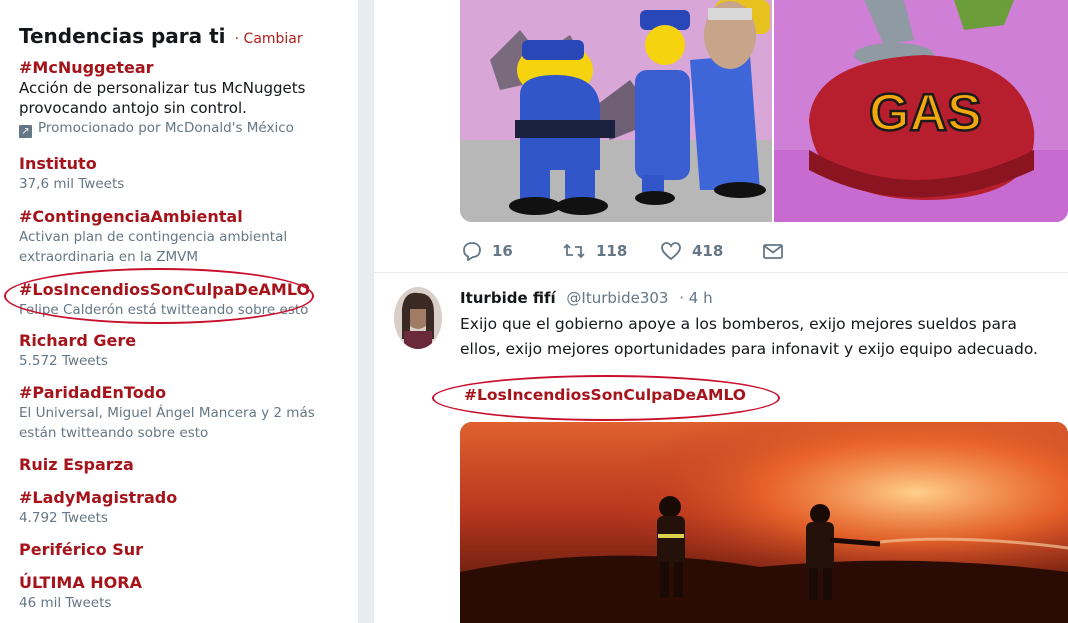  What do you see at coordinates (63, 361) in the screenshot?
I see `trend-tweet-count: 5.572 Tweets` at bounding box center [63, 361].